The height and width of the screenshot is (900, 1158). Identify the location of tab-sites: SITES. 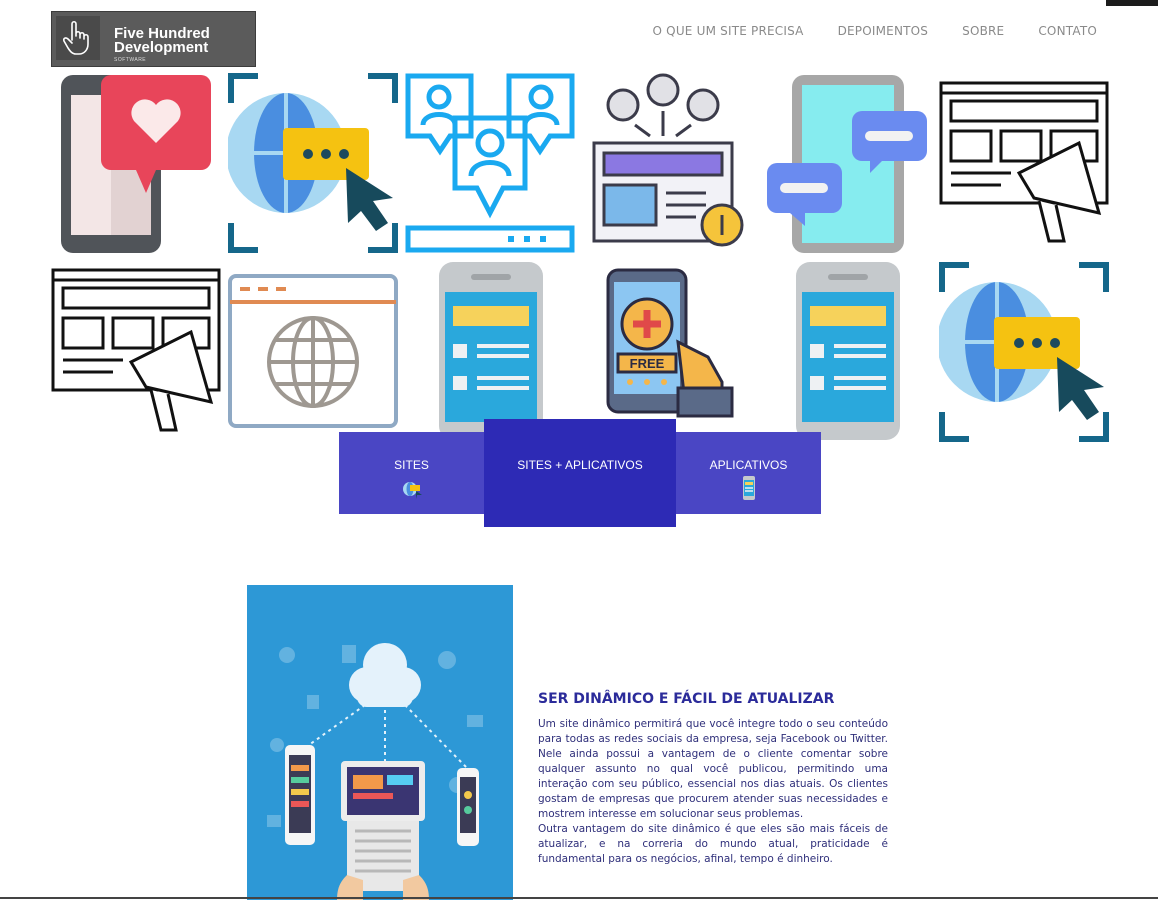
(411, 473).